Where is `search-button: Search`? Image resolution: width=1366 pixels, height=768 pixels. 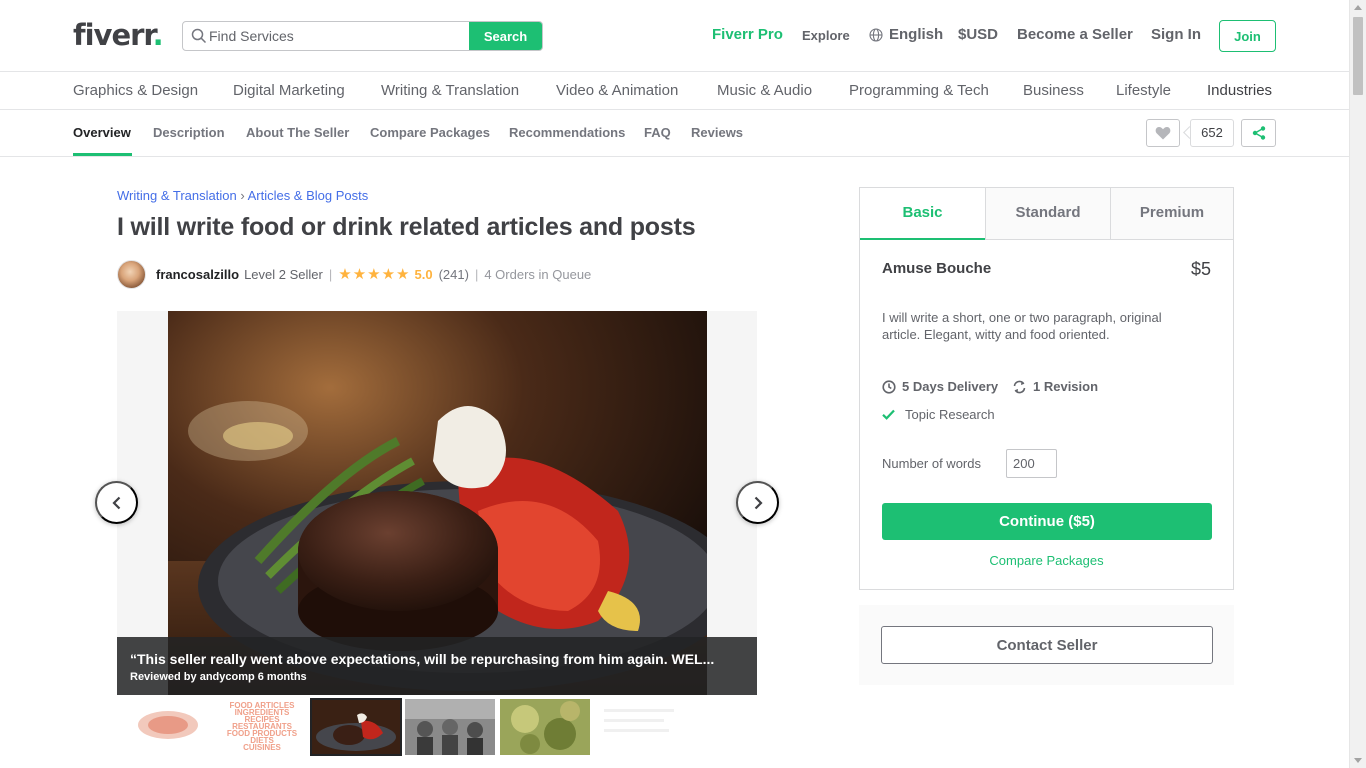
search-button: Search is located at coordinates (505, 36).